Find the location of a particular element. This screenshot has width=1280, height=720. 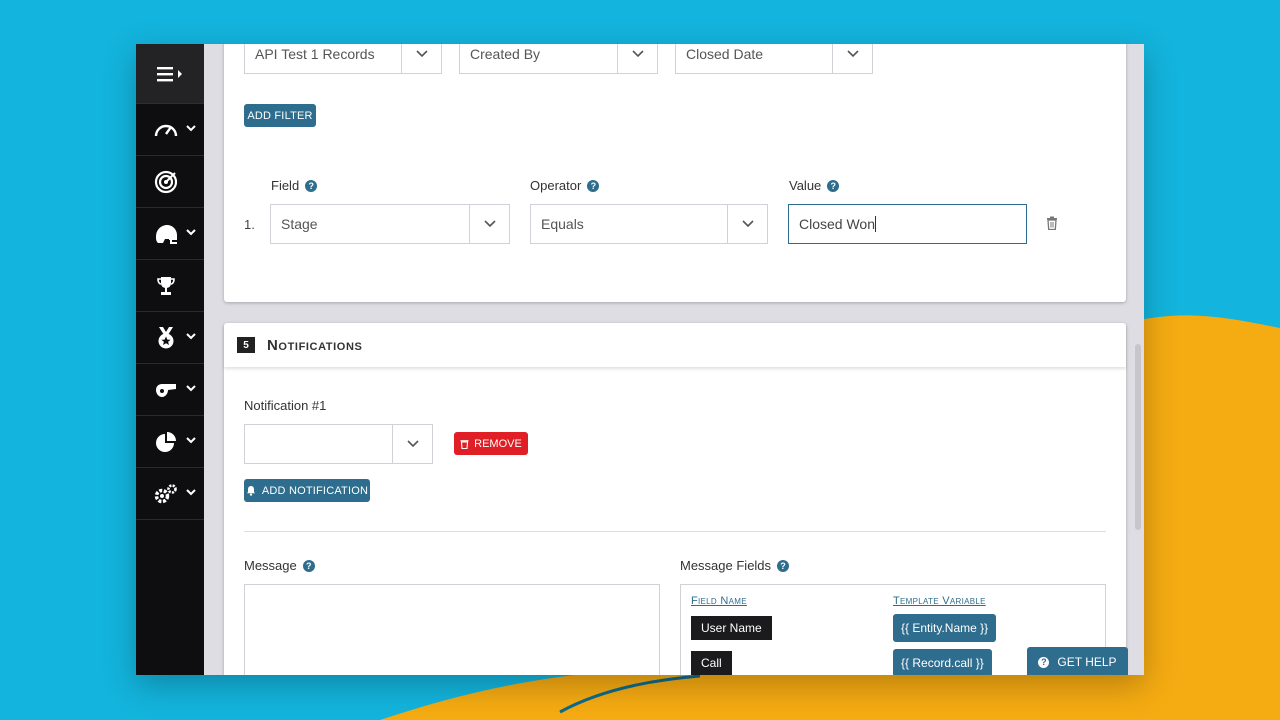

sidebar-item-settings is located at coordinates (170, 494).